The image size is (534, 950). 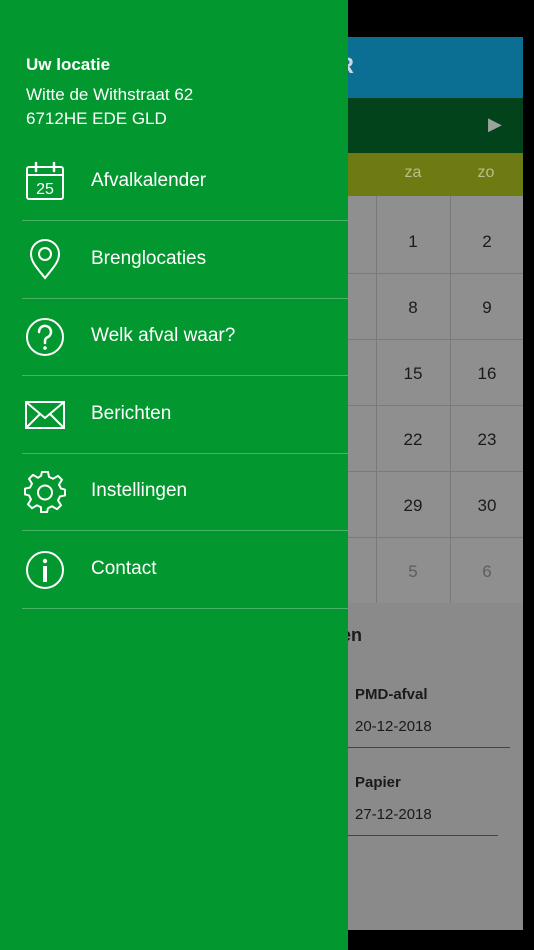 What do you see at coordinates (124, 568) in the screenshot?
I see `menu-label: Contact` at bounding box center [124, 568].